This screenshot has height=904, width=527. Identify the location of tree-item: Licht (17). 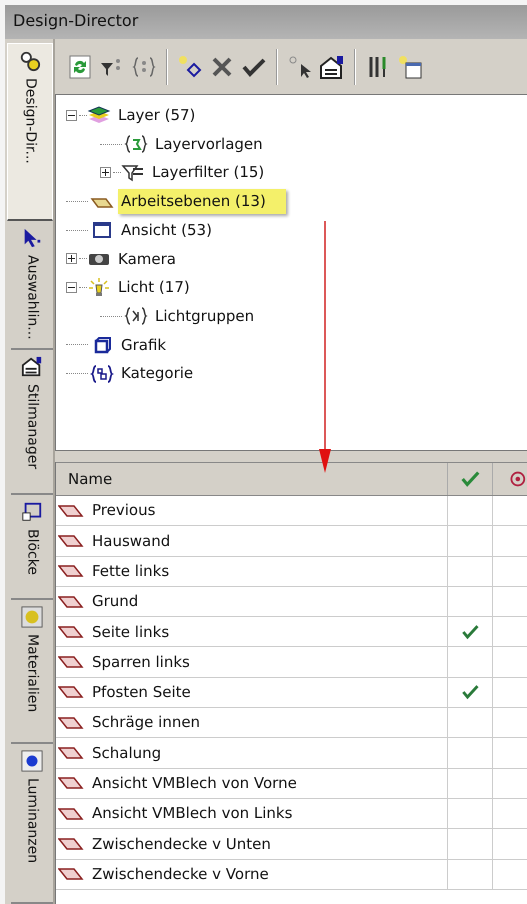
(154, 287).